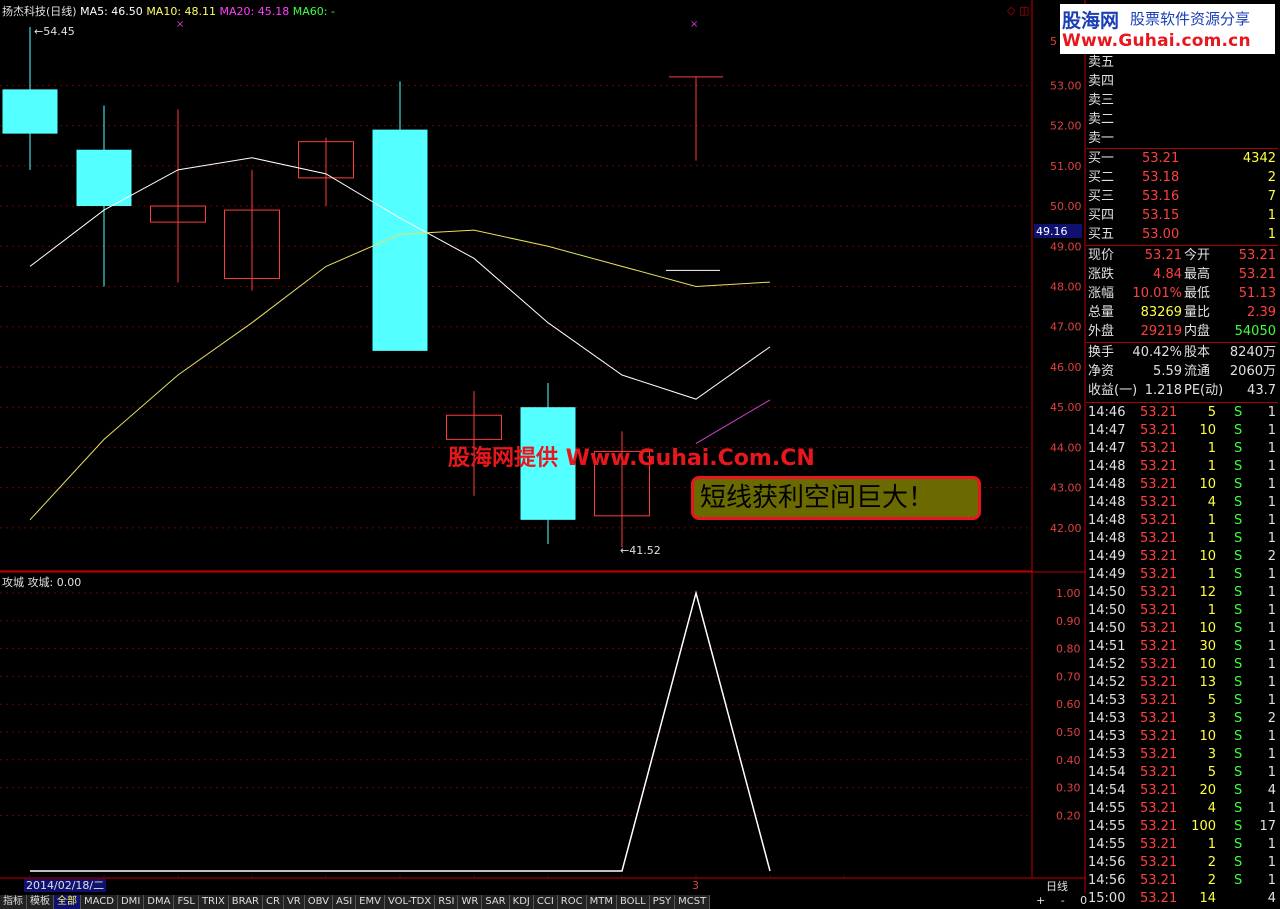  I want to click on buy-label: 买二, so click(1101, 177).